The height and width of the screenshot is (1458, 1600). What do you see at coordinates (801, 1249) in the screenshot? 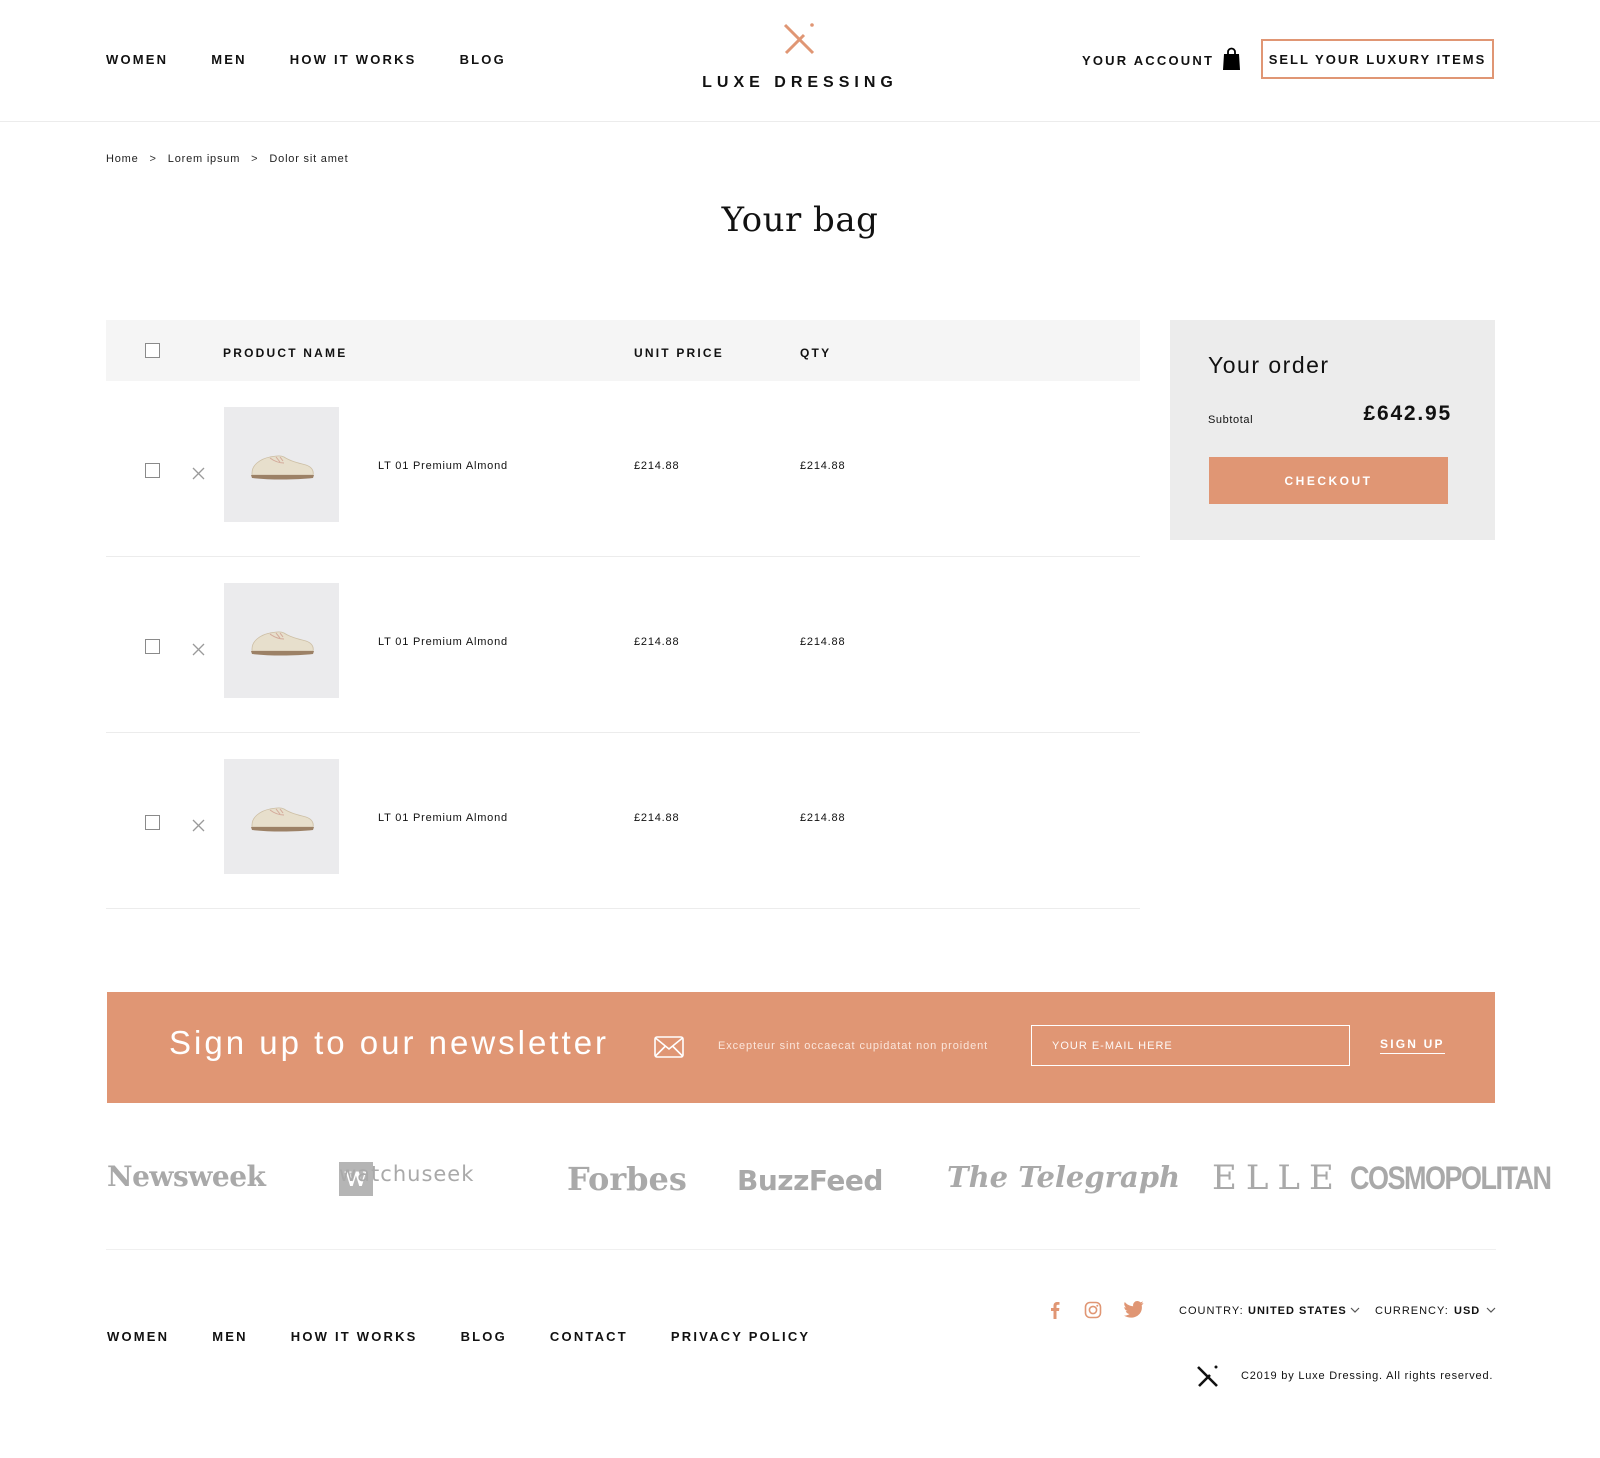
I see `footer-divider` at bounding box center [801, 1249].